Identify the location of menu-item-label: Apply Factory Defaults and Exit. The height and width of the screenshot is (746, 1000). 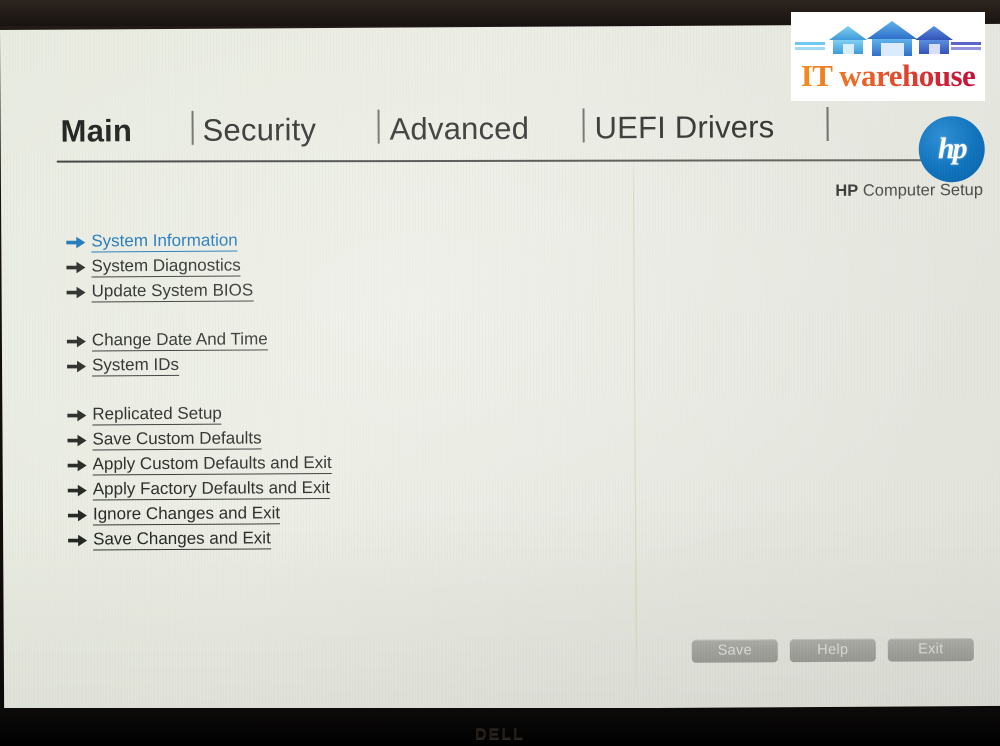
(211, 488).